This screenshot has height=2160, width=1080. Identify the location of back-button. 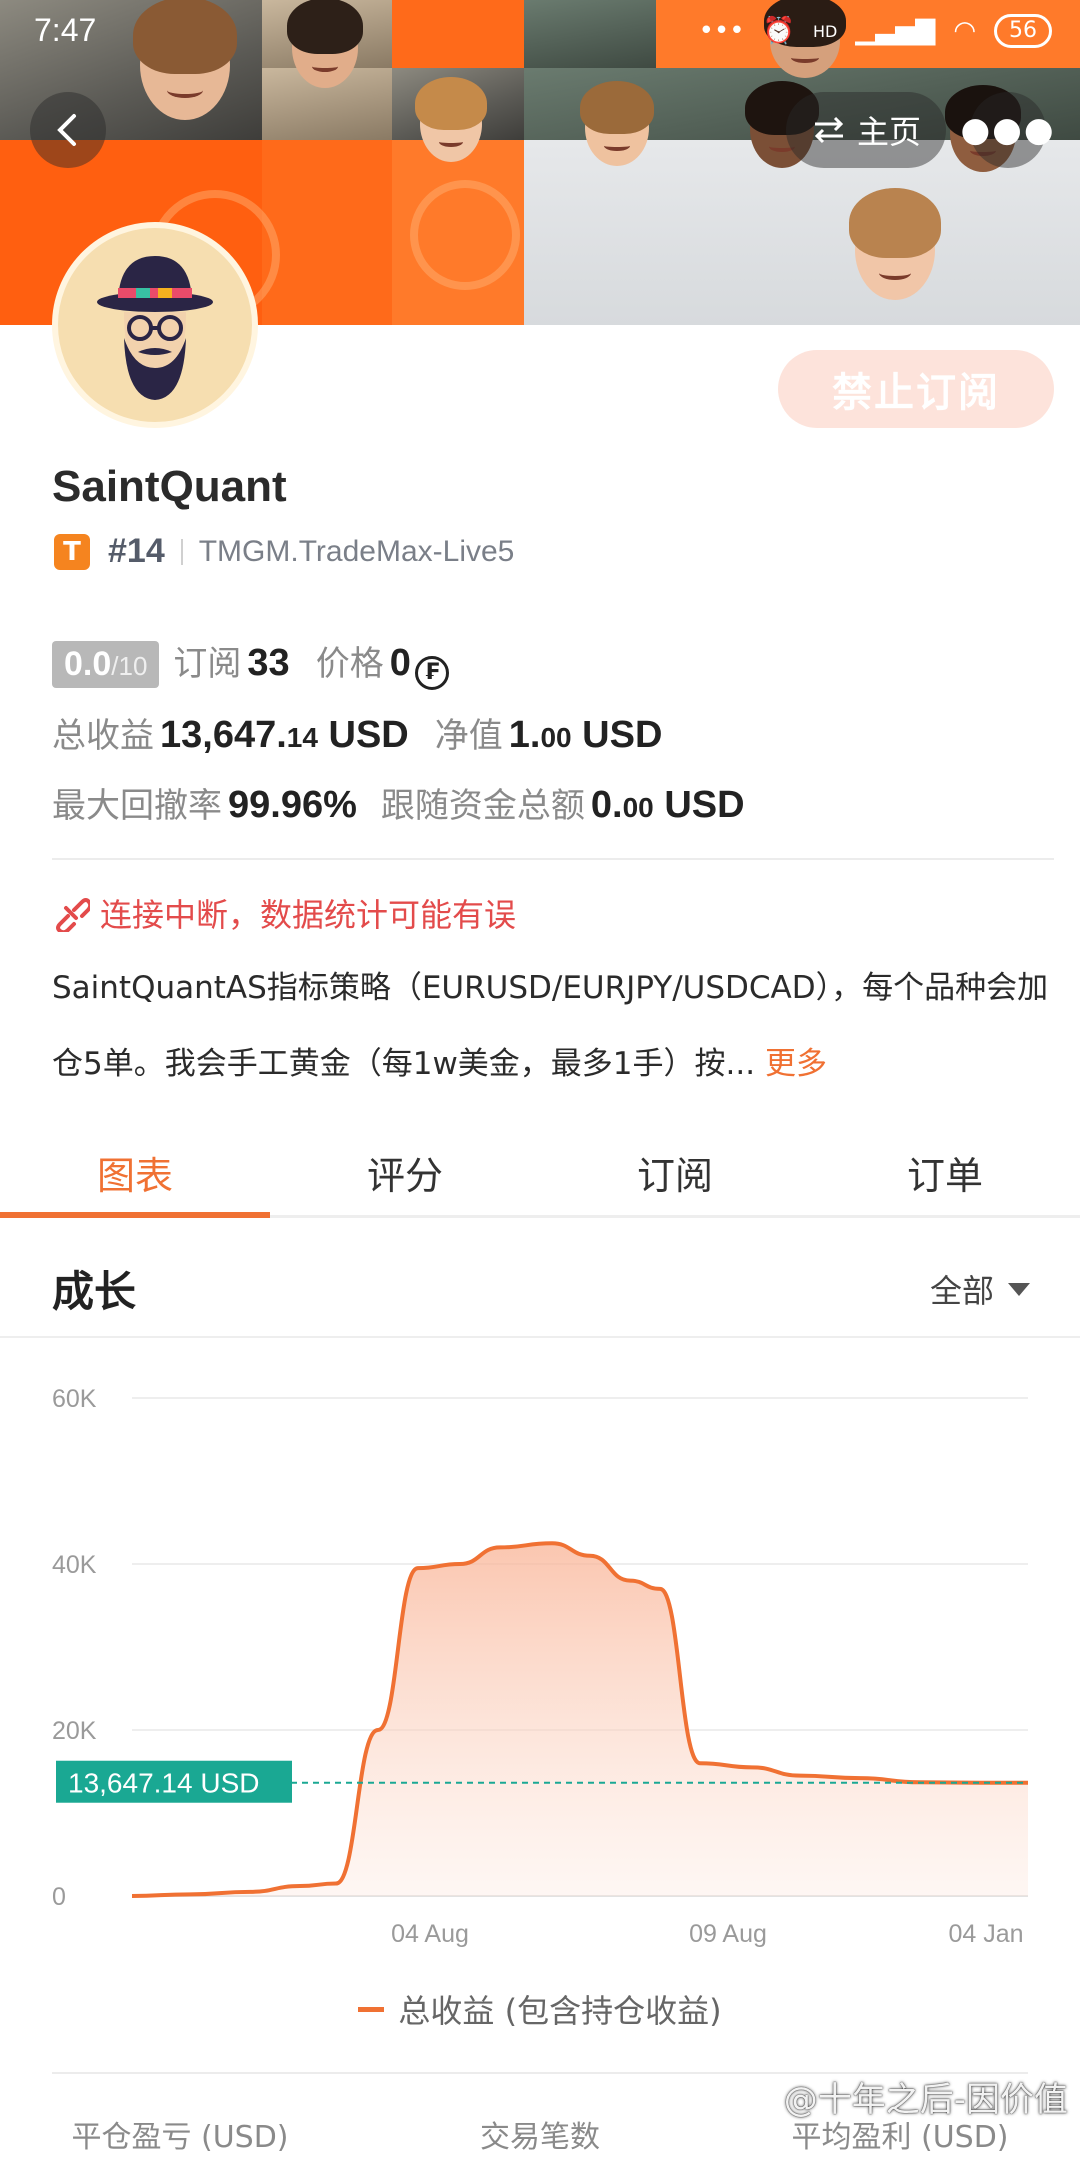
(68, 130).